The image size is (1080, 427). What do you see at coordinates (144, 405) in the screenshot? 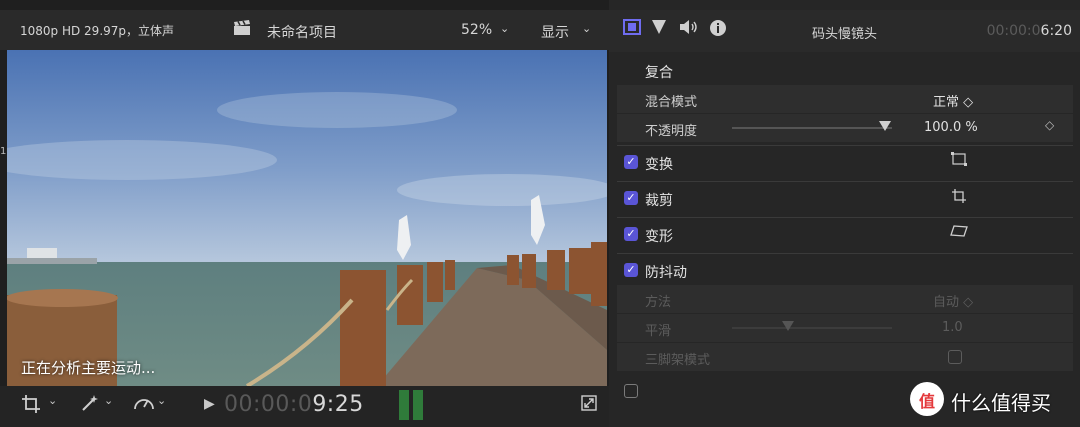
I see `speed-gauge-icon` at bounding box center [144, 405].